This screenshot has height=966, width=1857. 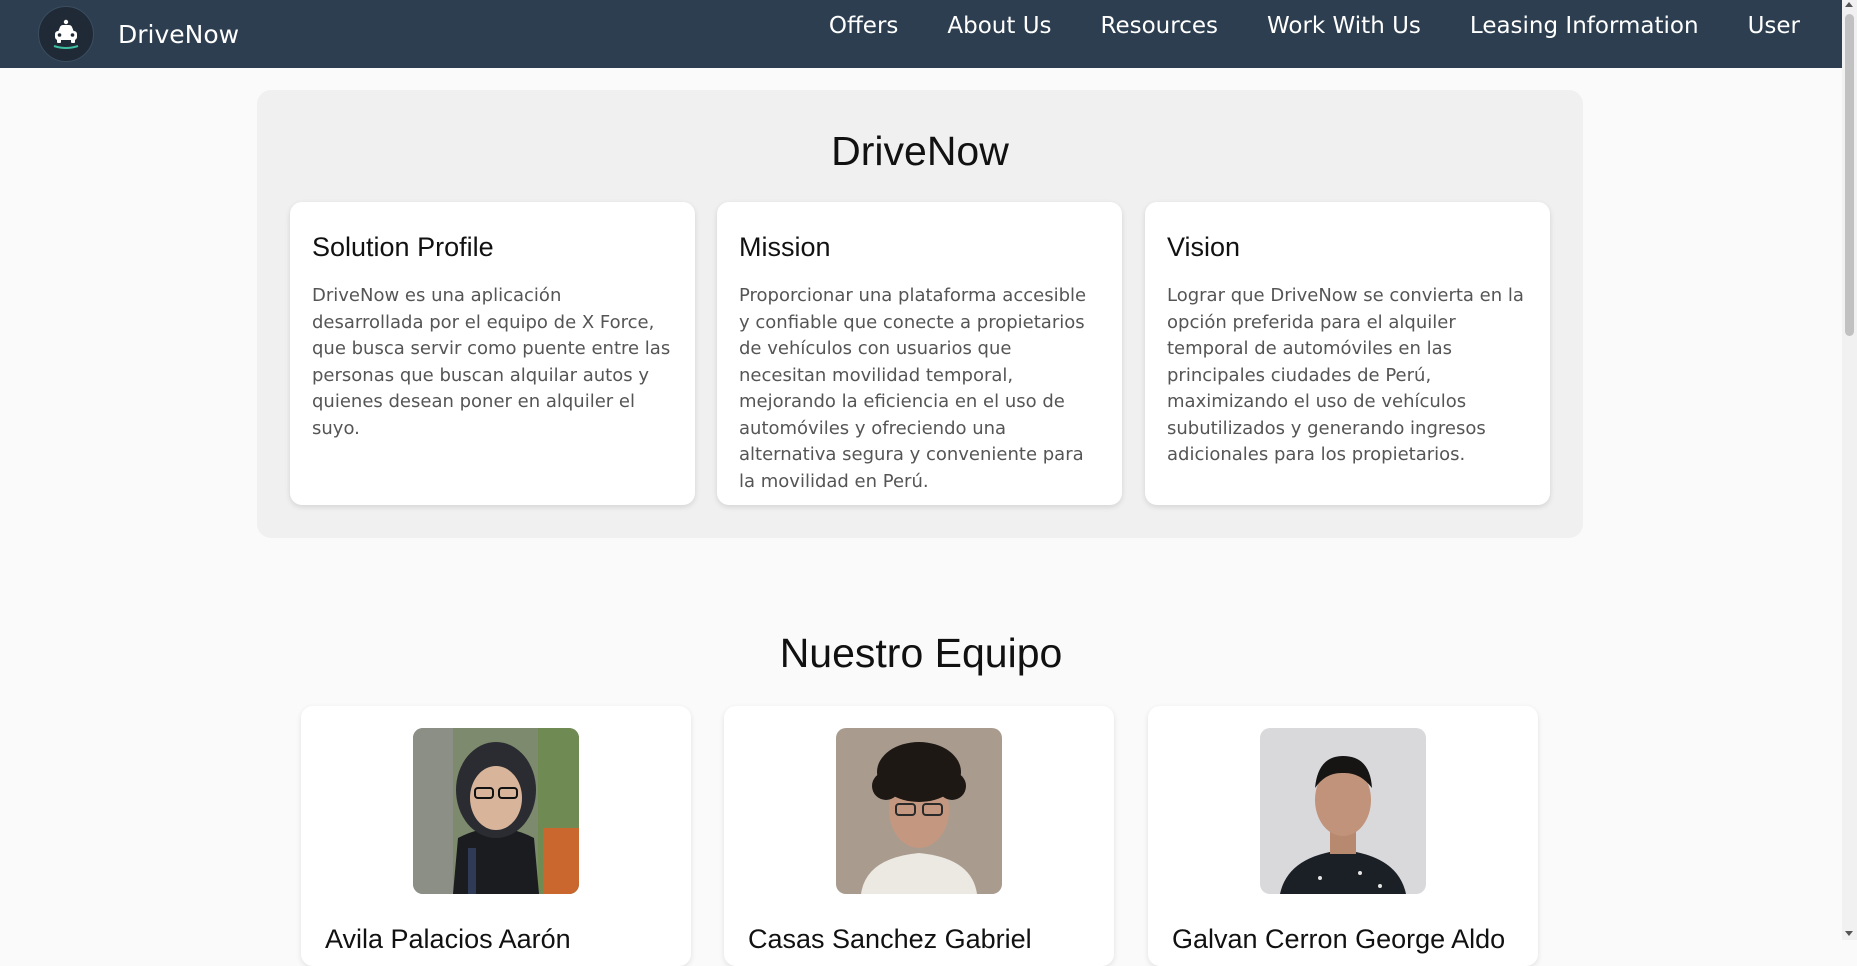 What do you see at coordinates (1774, 26) in the screenshot?
I see `nav-user: User` at bounding box center [1774, 26].